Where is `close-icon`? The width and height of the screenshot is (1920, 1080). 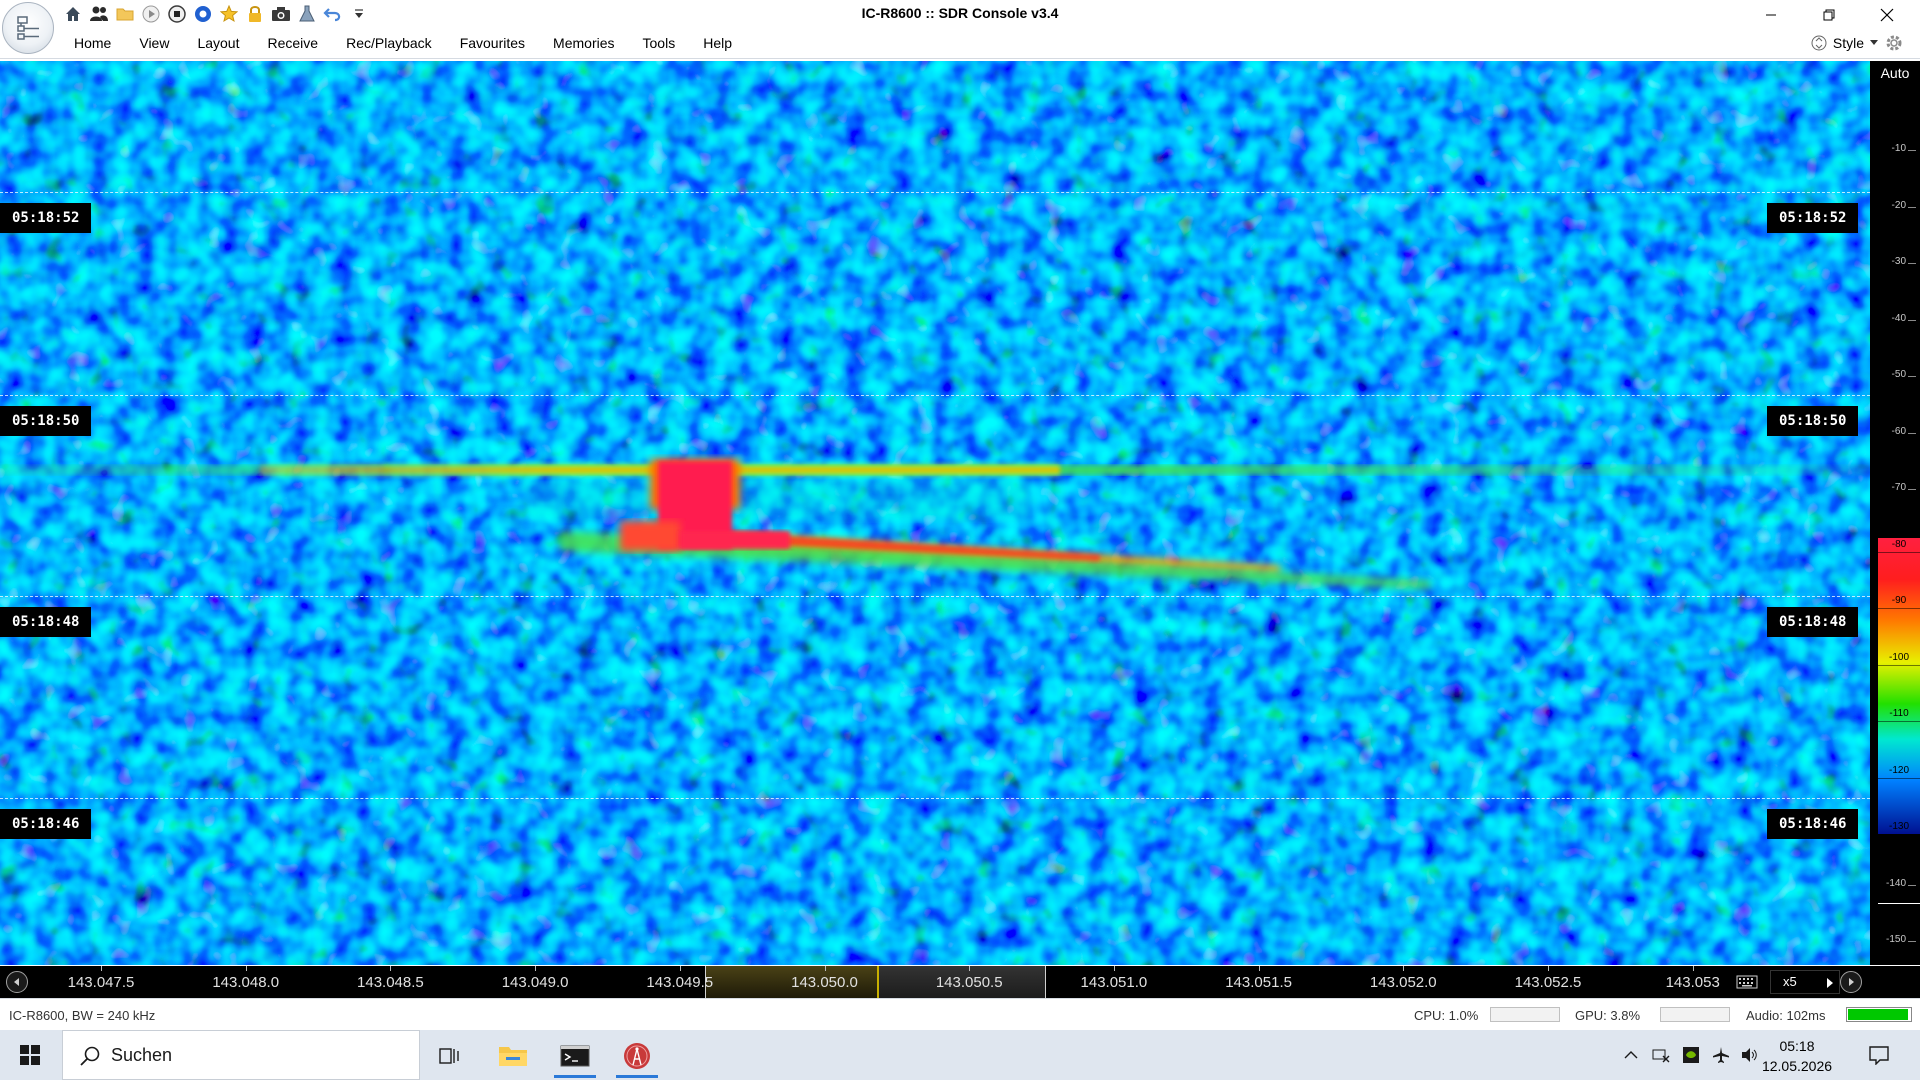
close-icon is located at coordinates (1887, 14).